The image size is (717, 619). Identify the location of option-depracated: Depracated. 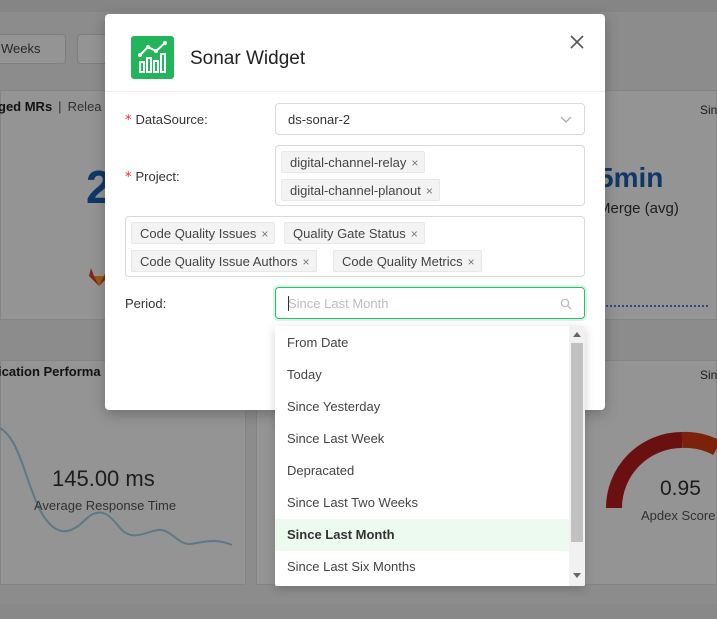
(422, 471).